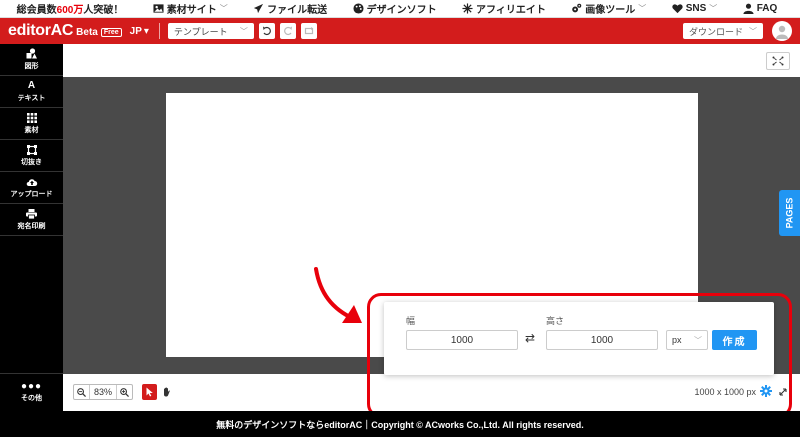  I want to click on expand-icon, so click(778, 61).